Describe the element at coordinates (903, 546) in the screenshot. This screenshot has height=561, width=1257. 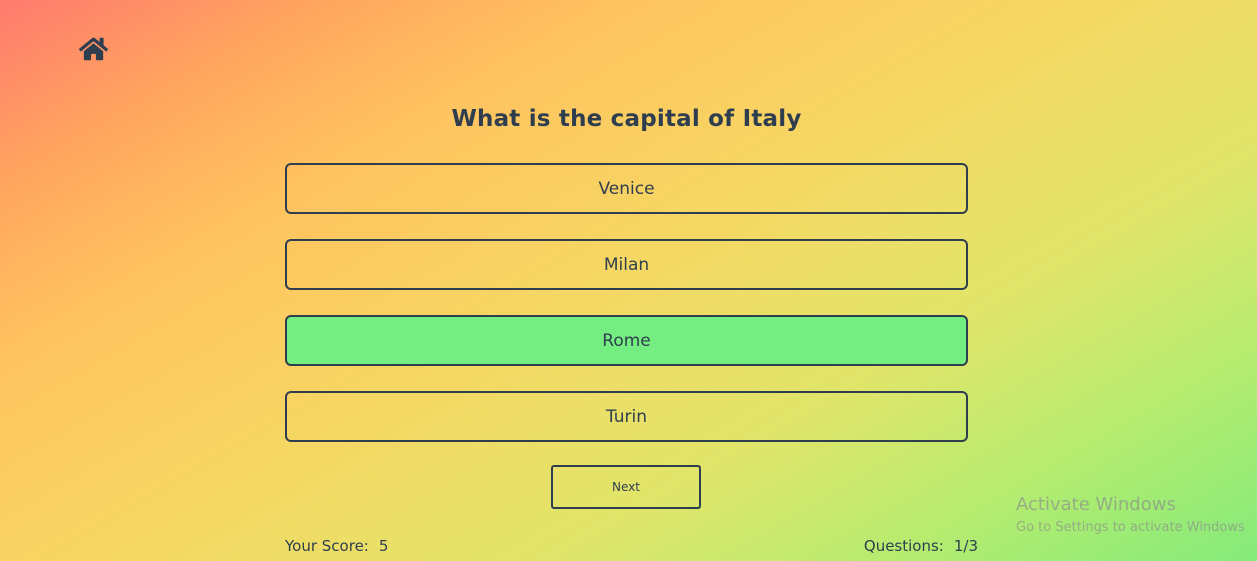
I see `question-progress-label: Questions:` at that location.